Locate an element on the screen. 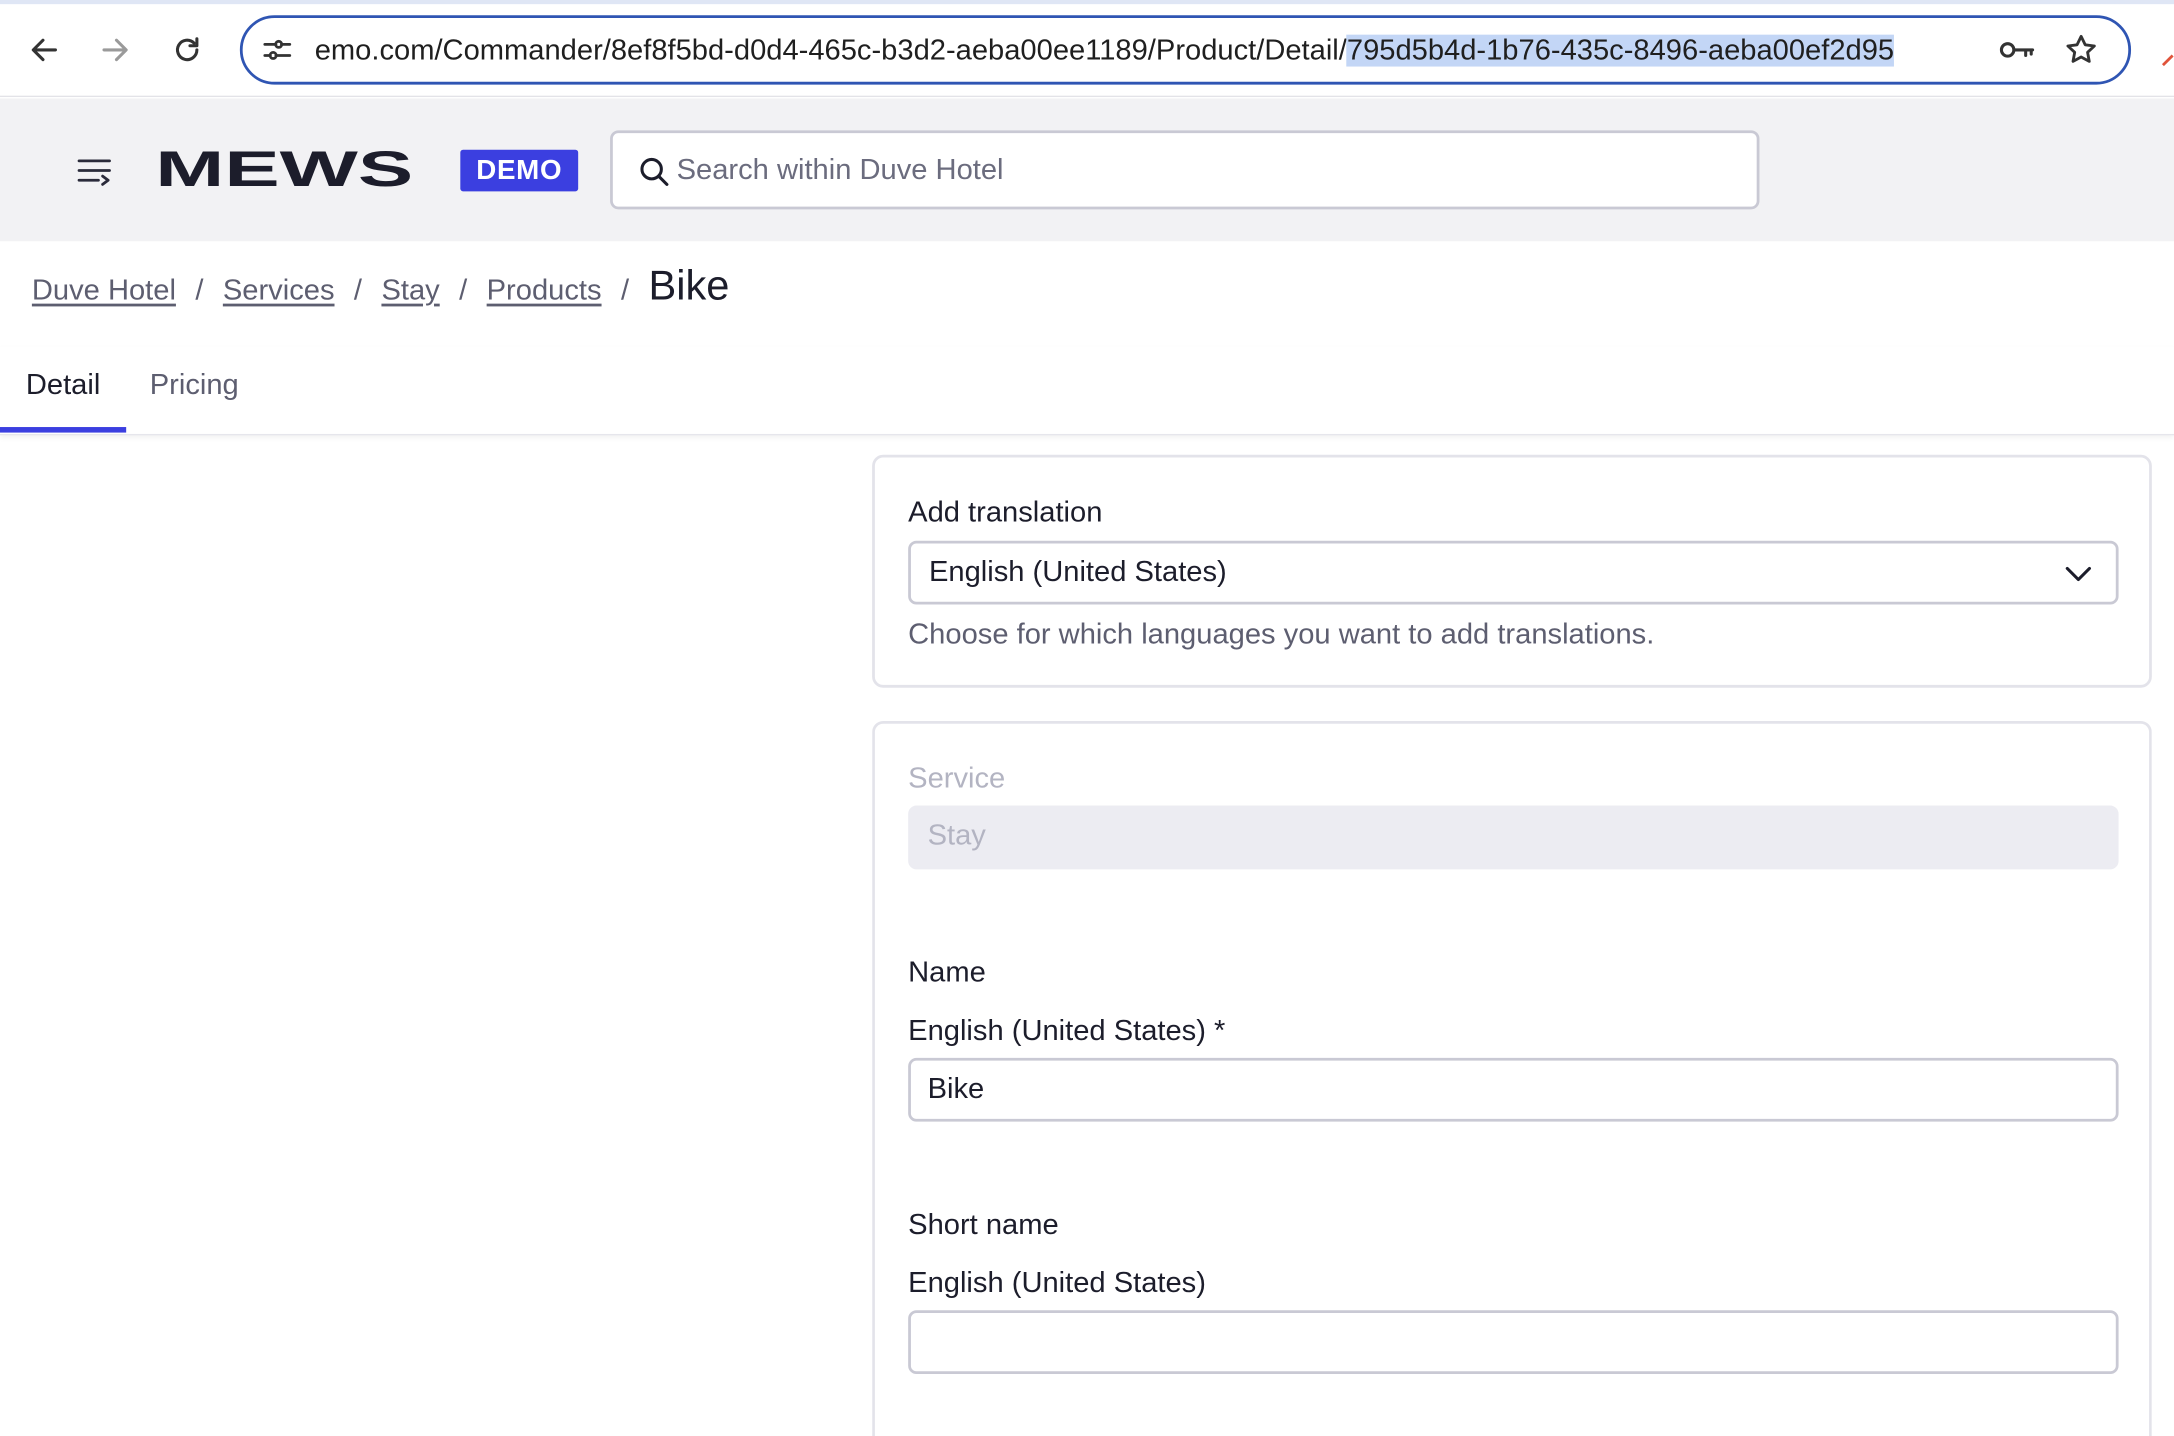 This screenshot has height=1436, width=2174. back-button is located at coordinates (44, 50).